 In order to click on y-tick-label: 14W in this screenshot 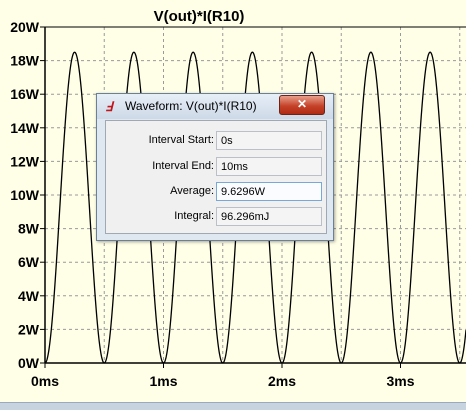, I will do `click(25, 128)`.